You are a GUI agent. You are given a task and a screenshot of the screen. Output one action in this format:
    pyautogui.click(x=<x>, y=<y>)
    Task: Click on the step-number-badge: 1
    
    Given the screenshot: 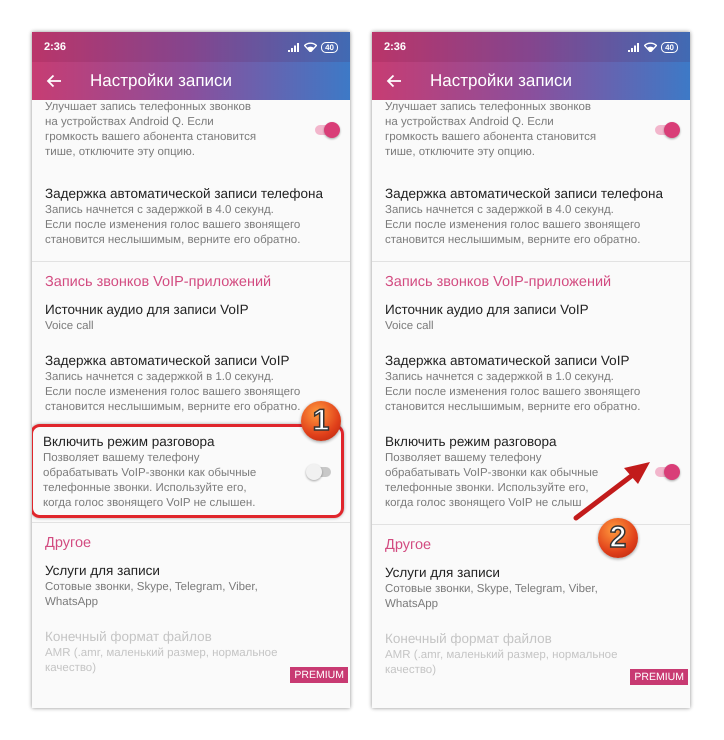 What is the action you would take?
    pyautogui.click(x=321, y=421)
    